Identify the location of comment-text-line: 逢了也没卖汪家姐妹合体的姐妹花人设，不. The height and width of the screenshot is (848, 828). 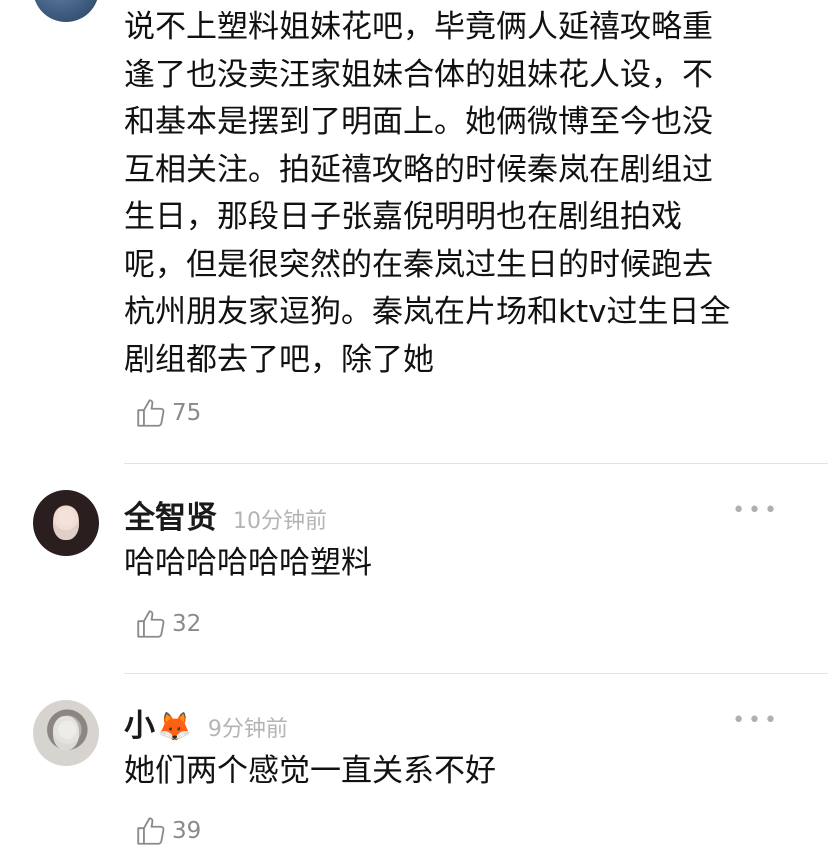
(418, 74).